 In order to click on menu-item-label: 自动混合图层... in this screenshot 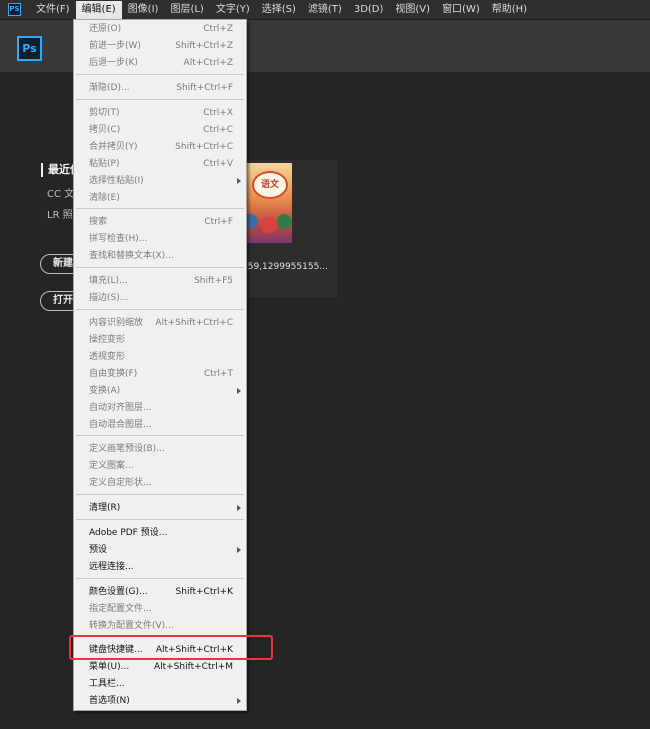, I will do `click(120, 425)`.